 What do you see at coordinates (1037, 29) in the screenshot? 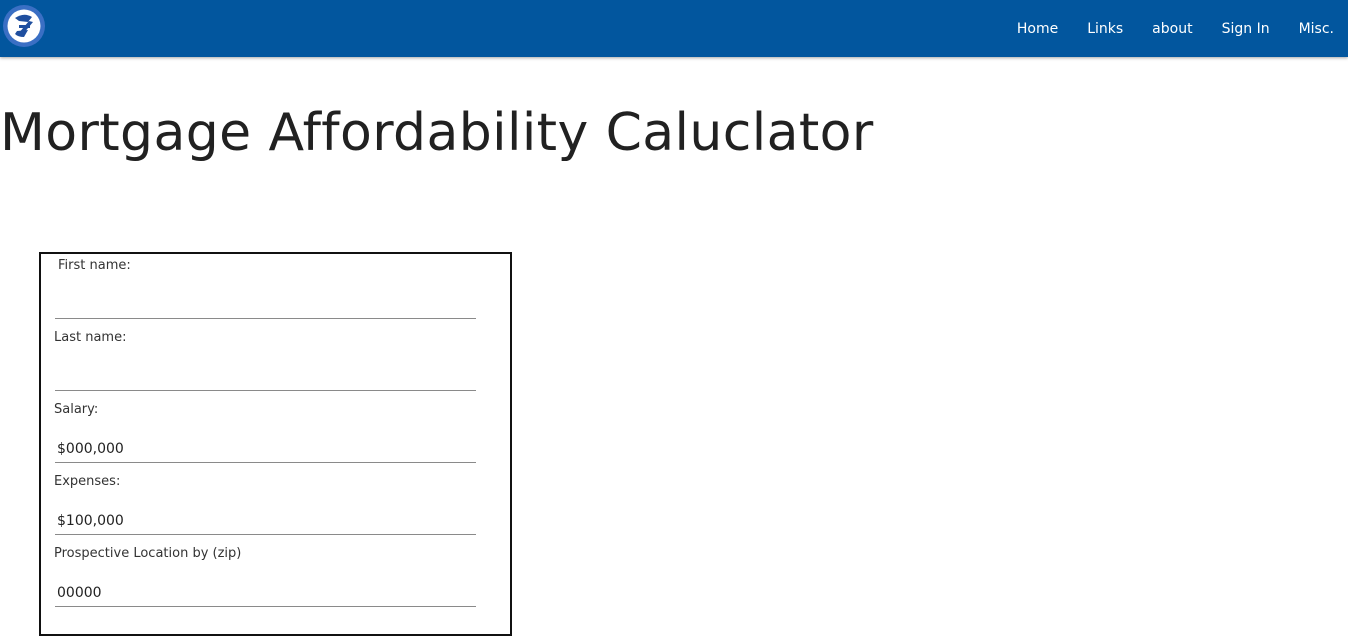
I see `nav-home-link: Home` at bounding box center [1037, 29].